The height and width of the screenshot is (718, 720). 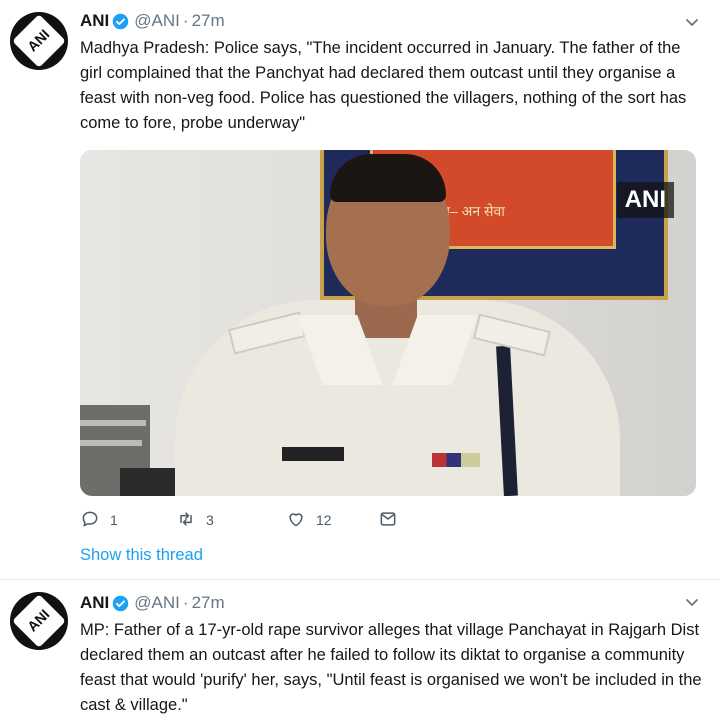 What do you see at coordinates (296, 520) in the screenshot?
I see `like-icon` at bounding box center [296, 520].